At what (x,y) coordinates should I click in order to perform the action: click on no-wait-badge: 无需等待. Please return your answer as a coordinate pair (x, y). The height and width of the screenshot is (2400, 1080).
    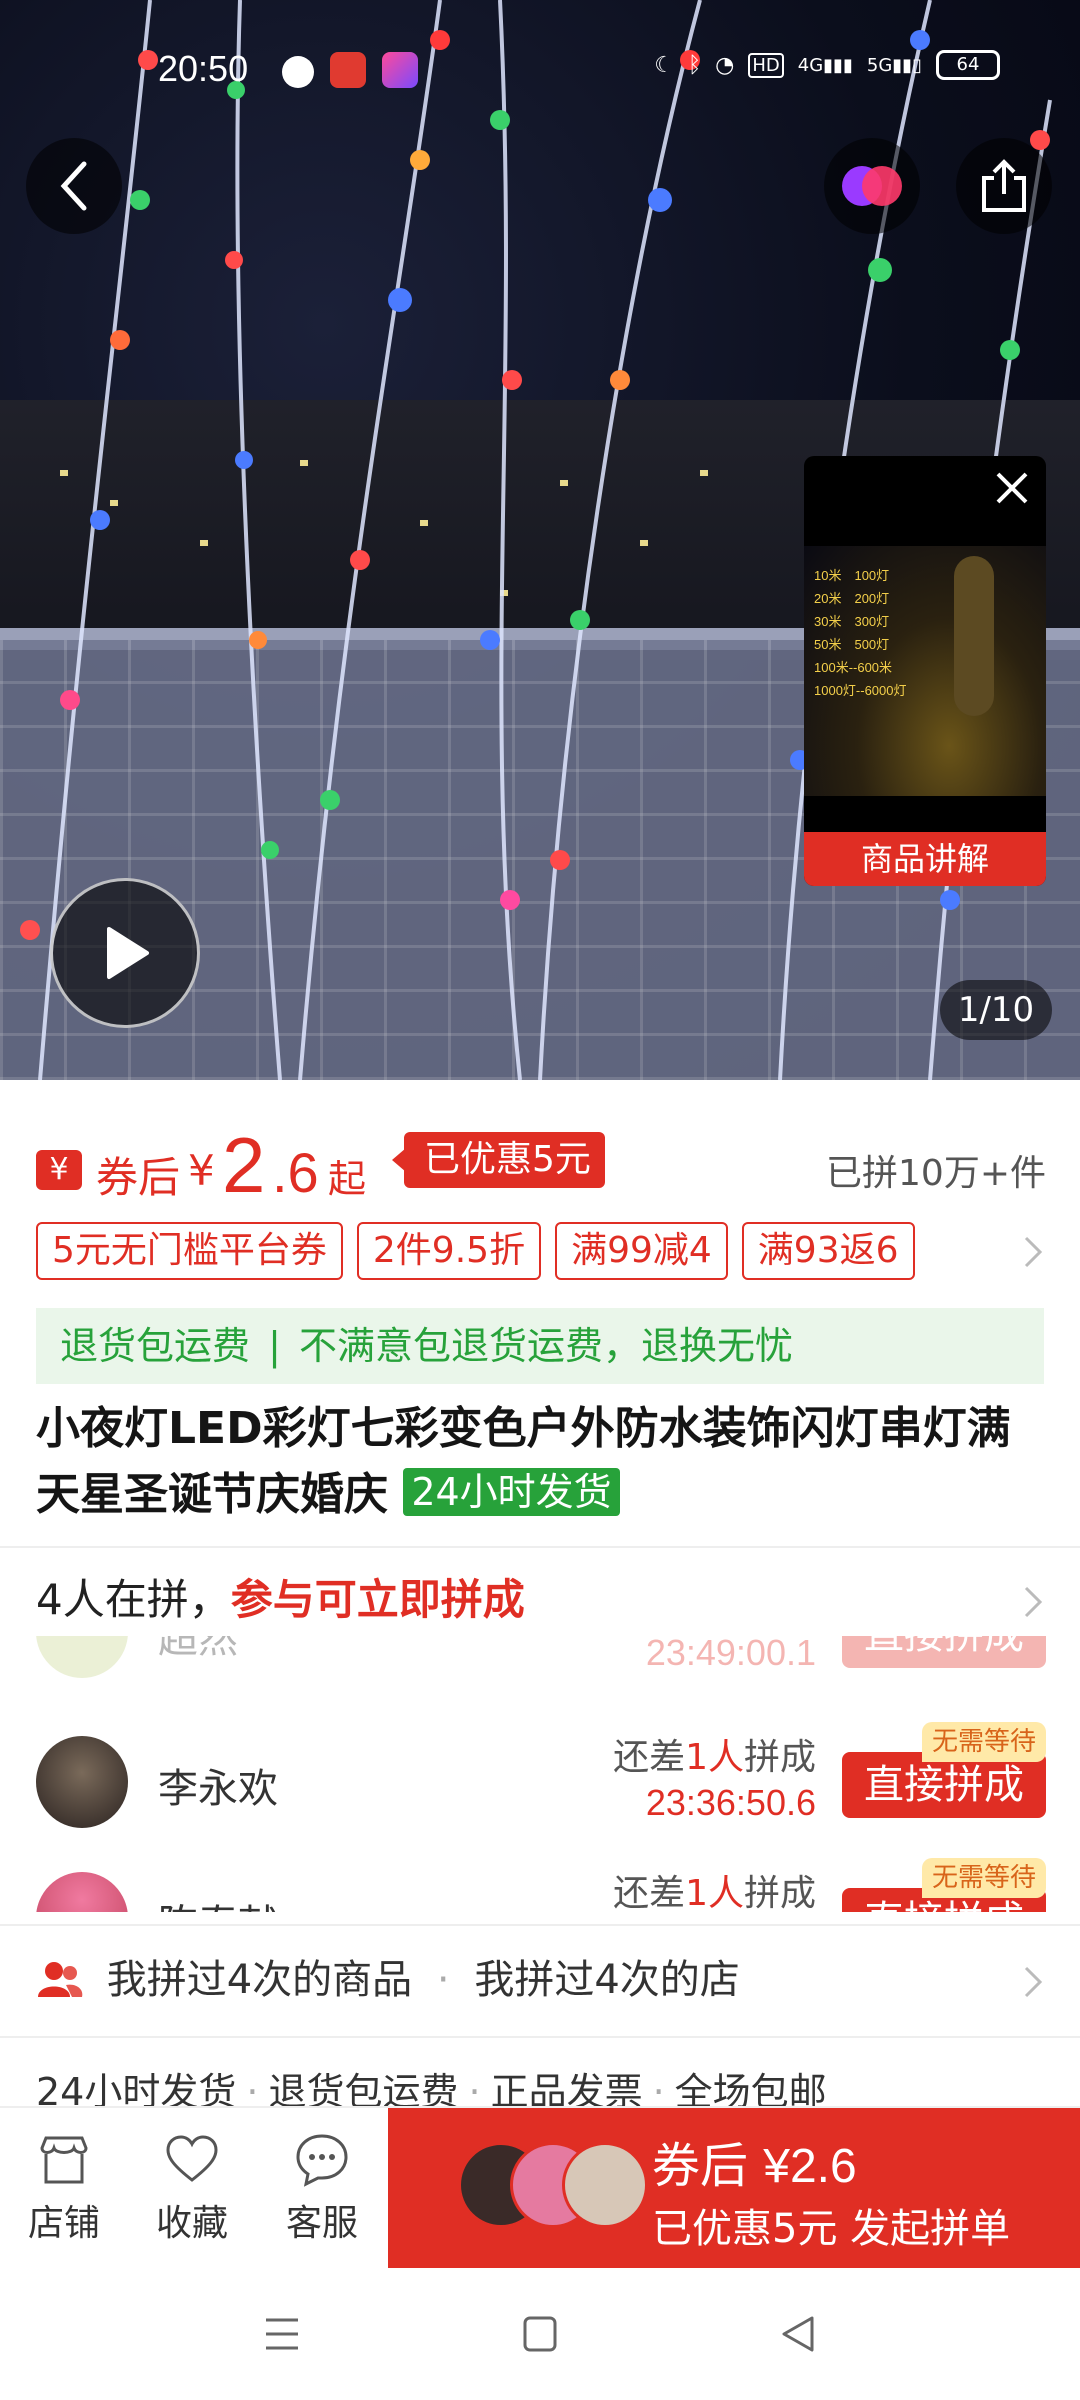
    Looking at the image, I should click on (983, 1742).